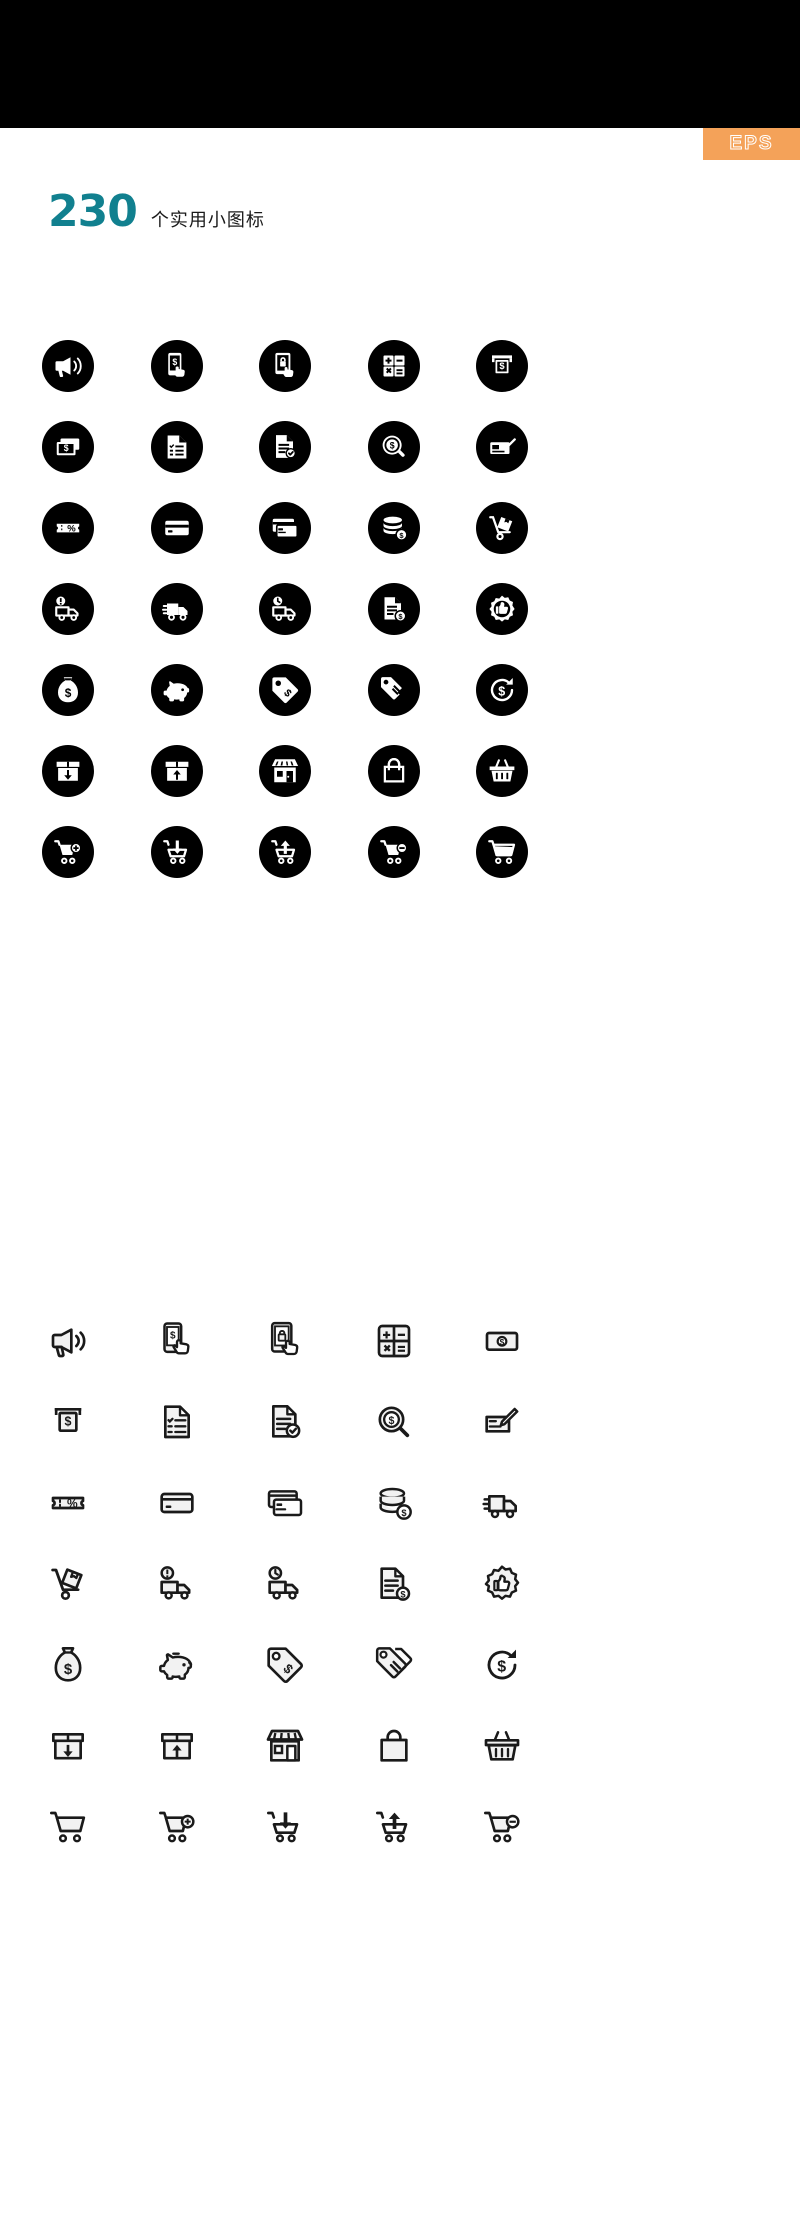 This screenshot has height=2226, width=800. I want to click on icon-count-label: 个实用小图标, so click(207, 220).